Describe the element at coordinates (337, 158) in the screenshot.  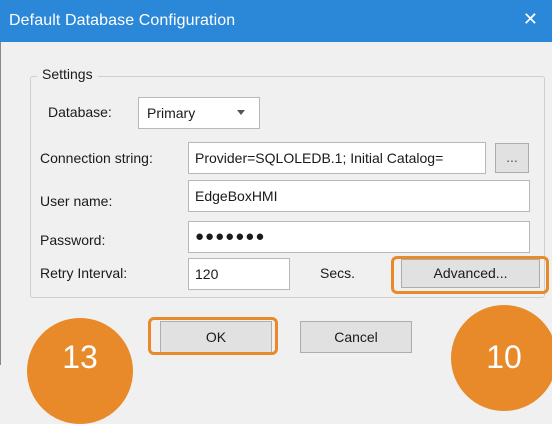
I see `connection-string-field: Provider=SQLOLEDB.1; Initial Catalog=` at that location.